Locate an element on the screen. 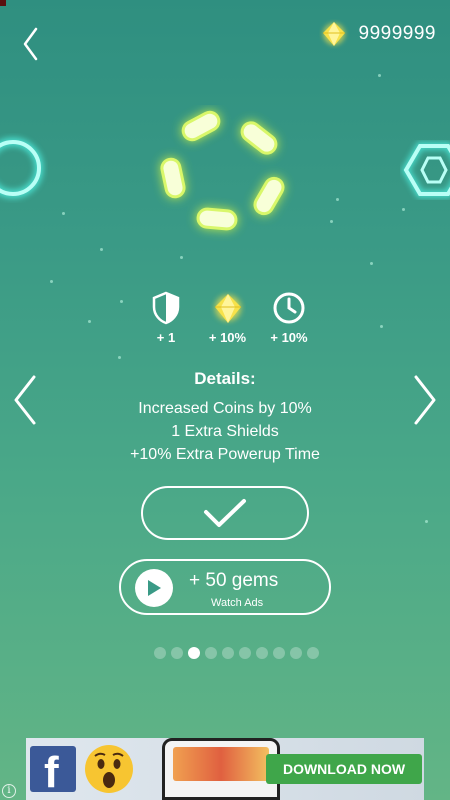 The width and height of the screenshot is (450, 800). ad-banner: f DOWNLOAD NOW is located at coordinates (225, 769).